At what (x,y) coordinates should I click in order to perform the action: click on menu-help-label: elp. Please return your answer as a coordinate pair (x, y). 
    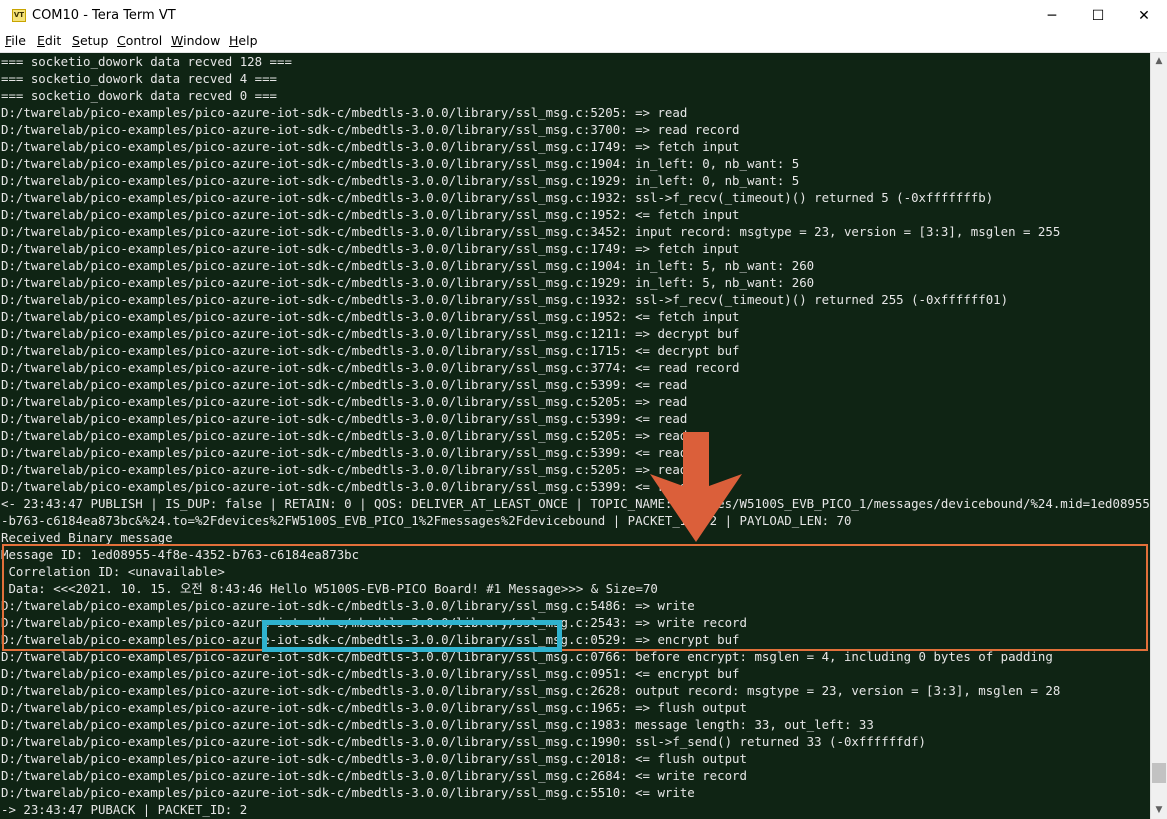
    Looking at the image, I should click on (248, 40).